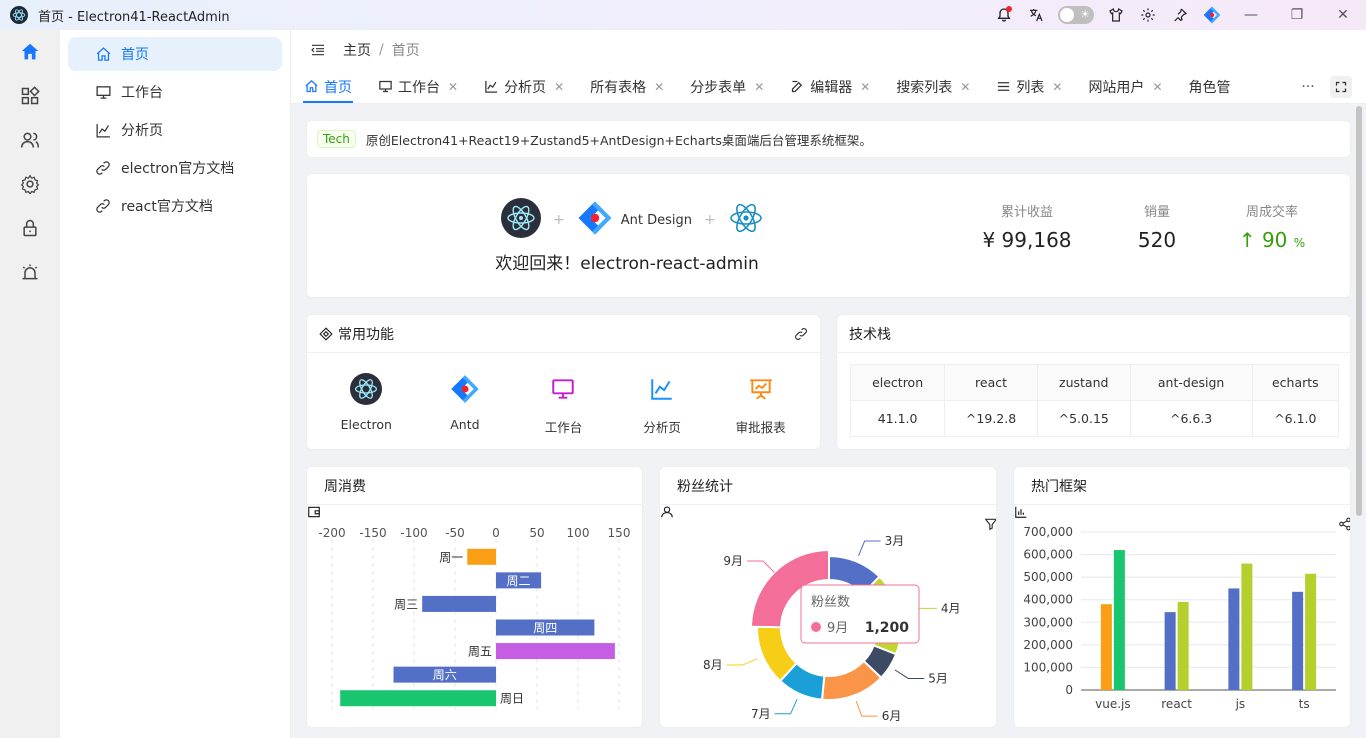  I want to click on tshirt-icon, so click(1116, 15).